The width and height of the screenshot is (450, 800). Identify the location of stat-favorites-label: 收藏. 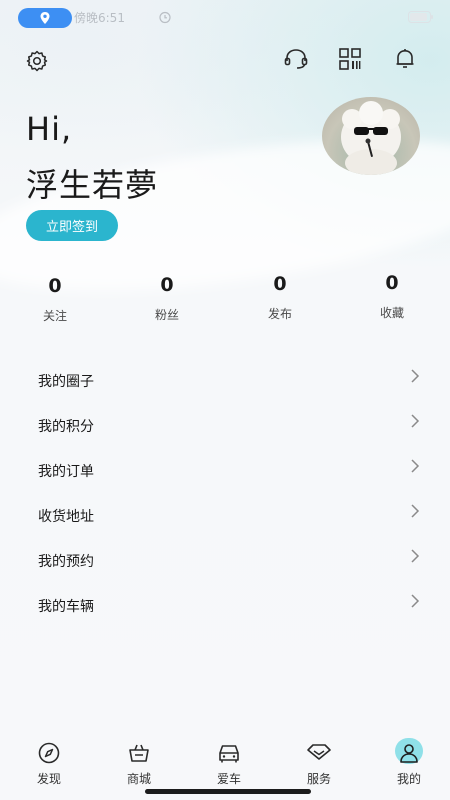
(391, 313).